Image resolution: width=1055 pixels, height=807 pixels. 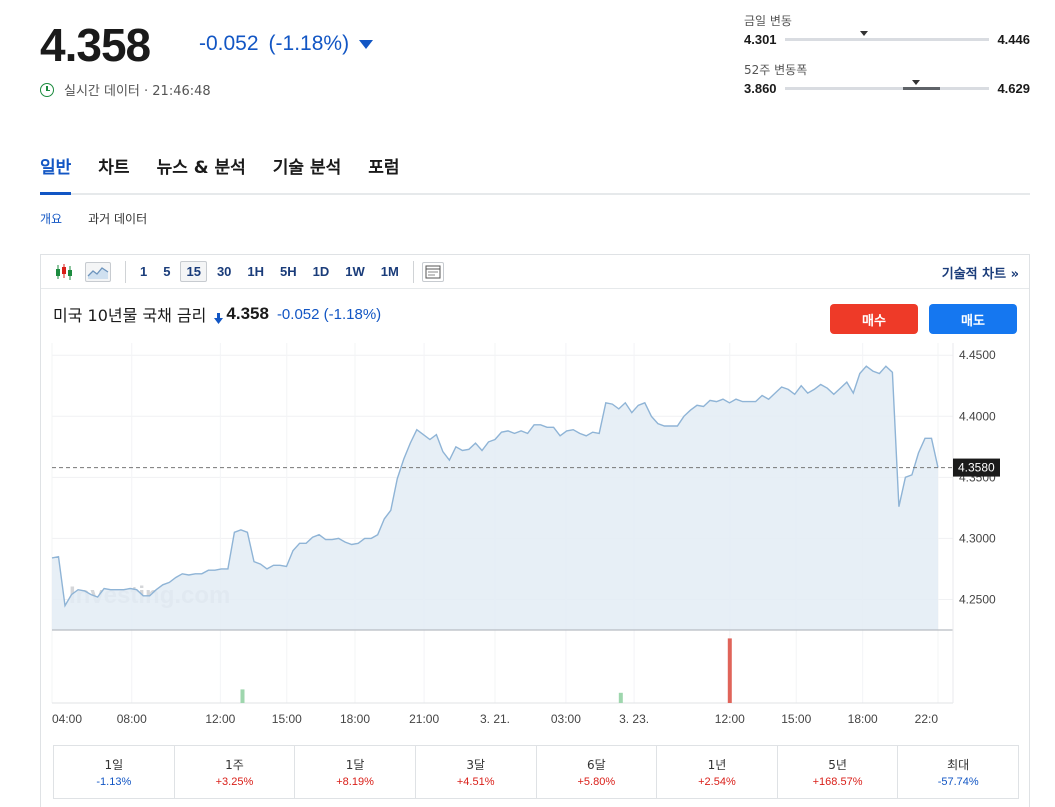 I want to click on current-price-label: 4.3580, so click(x=976, y=468).